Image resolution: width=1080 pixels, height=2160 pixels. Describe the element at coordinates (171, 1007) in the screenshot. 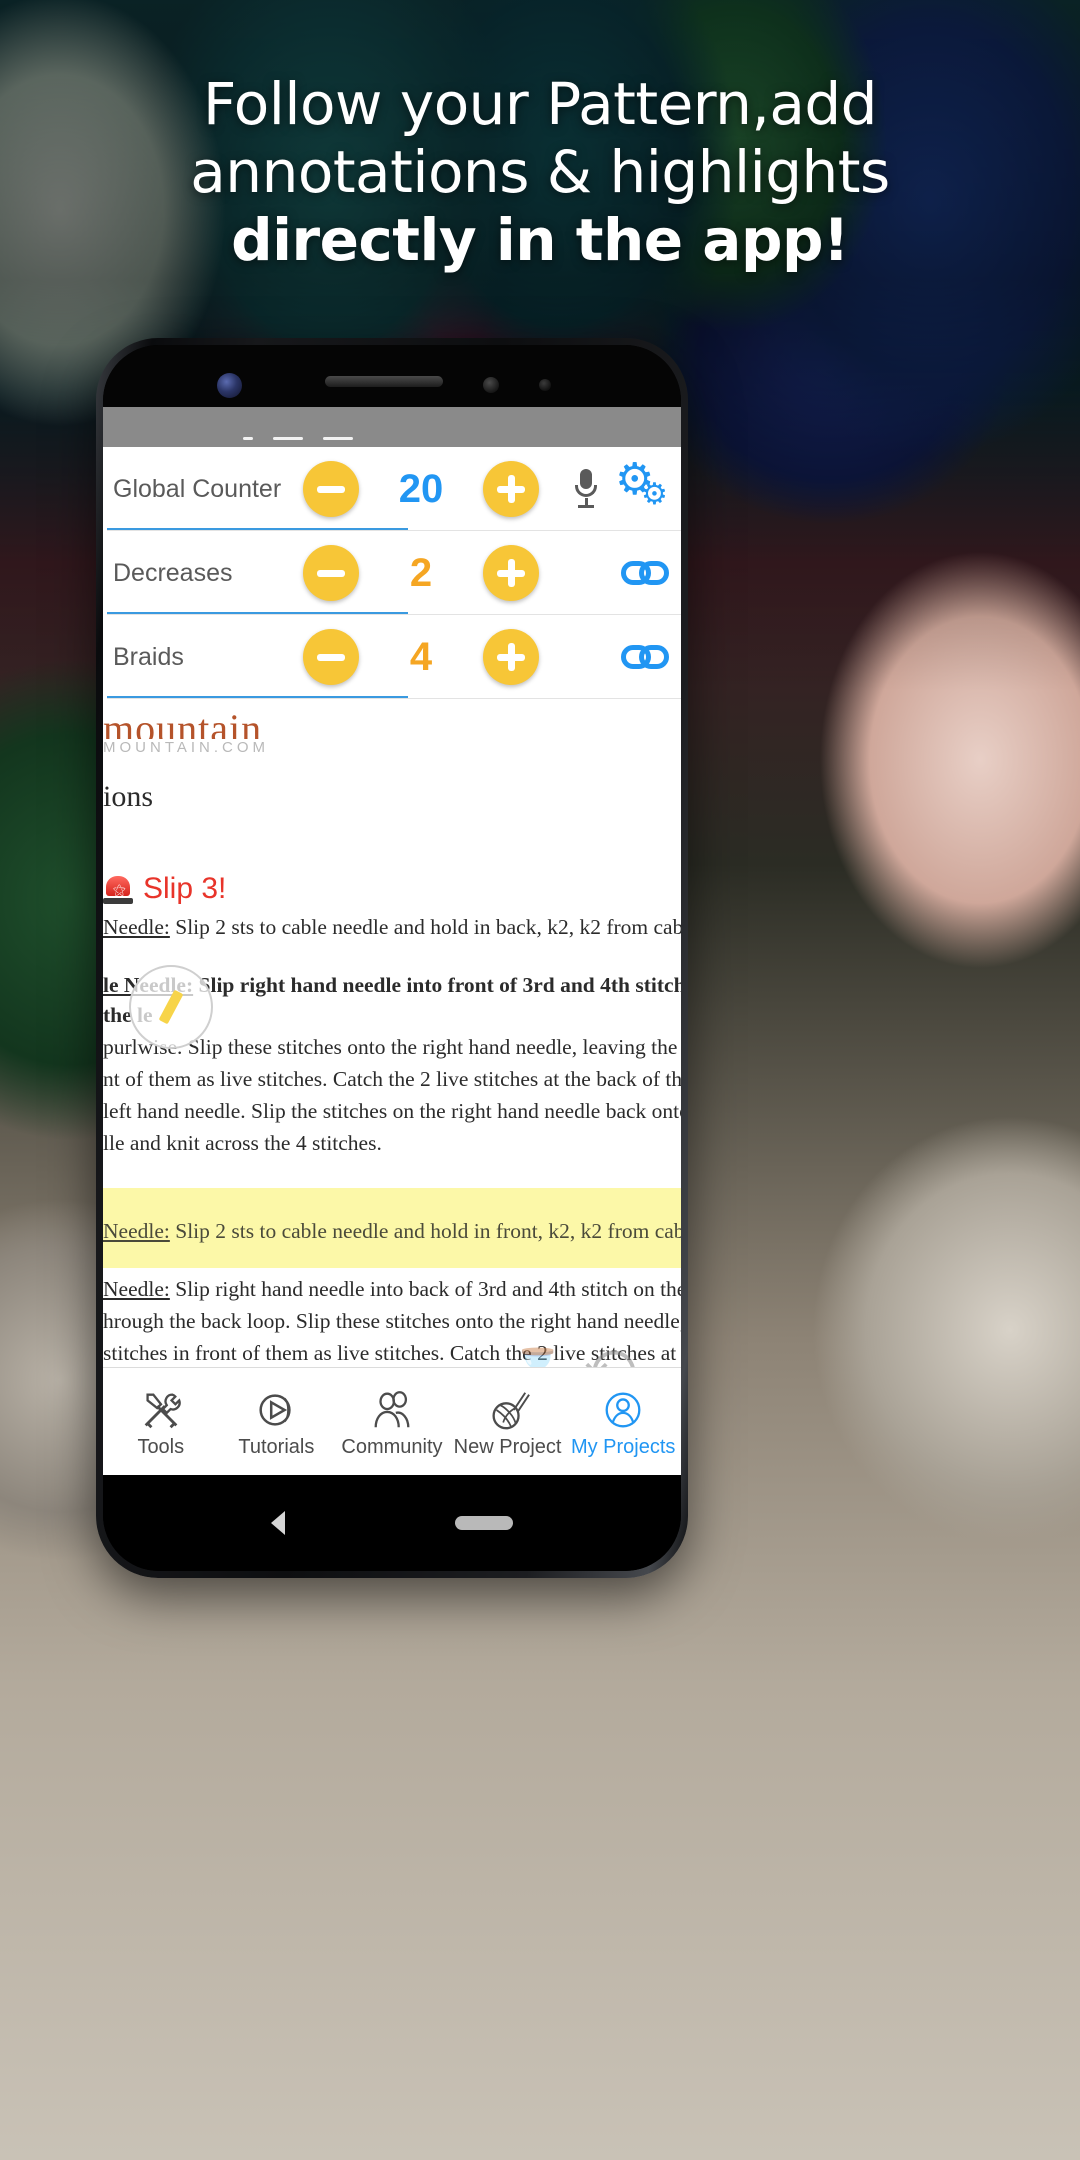

I see `highlighter-tool-icon` at that location.